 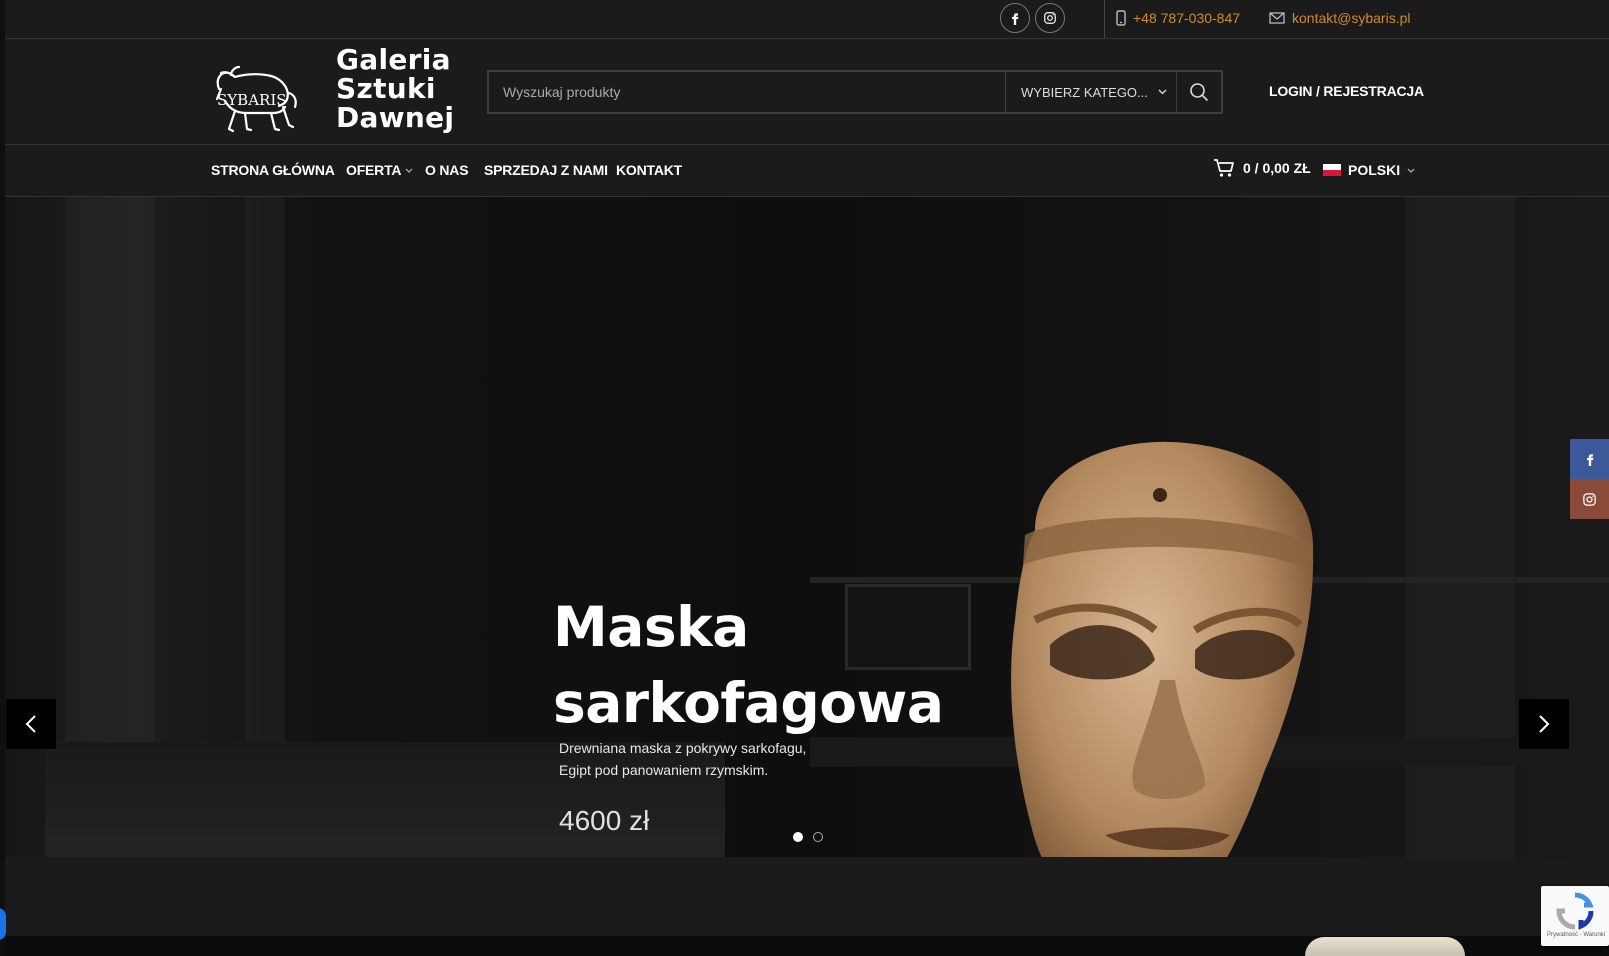 What do you see at coordinates (1277, 168) in the screenshot?
I see `cart-total: 0 / 0,00 ZŁ` at bounding box center [1277, 168].